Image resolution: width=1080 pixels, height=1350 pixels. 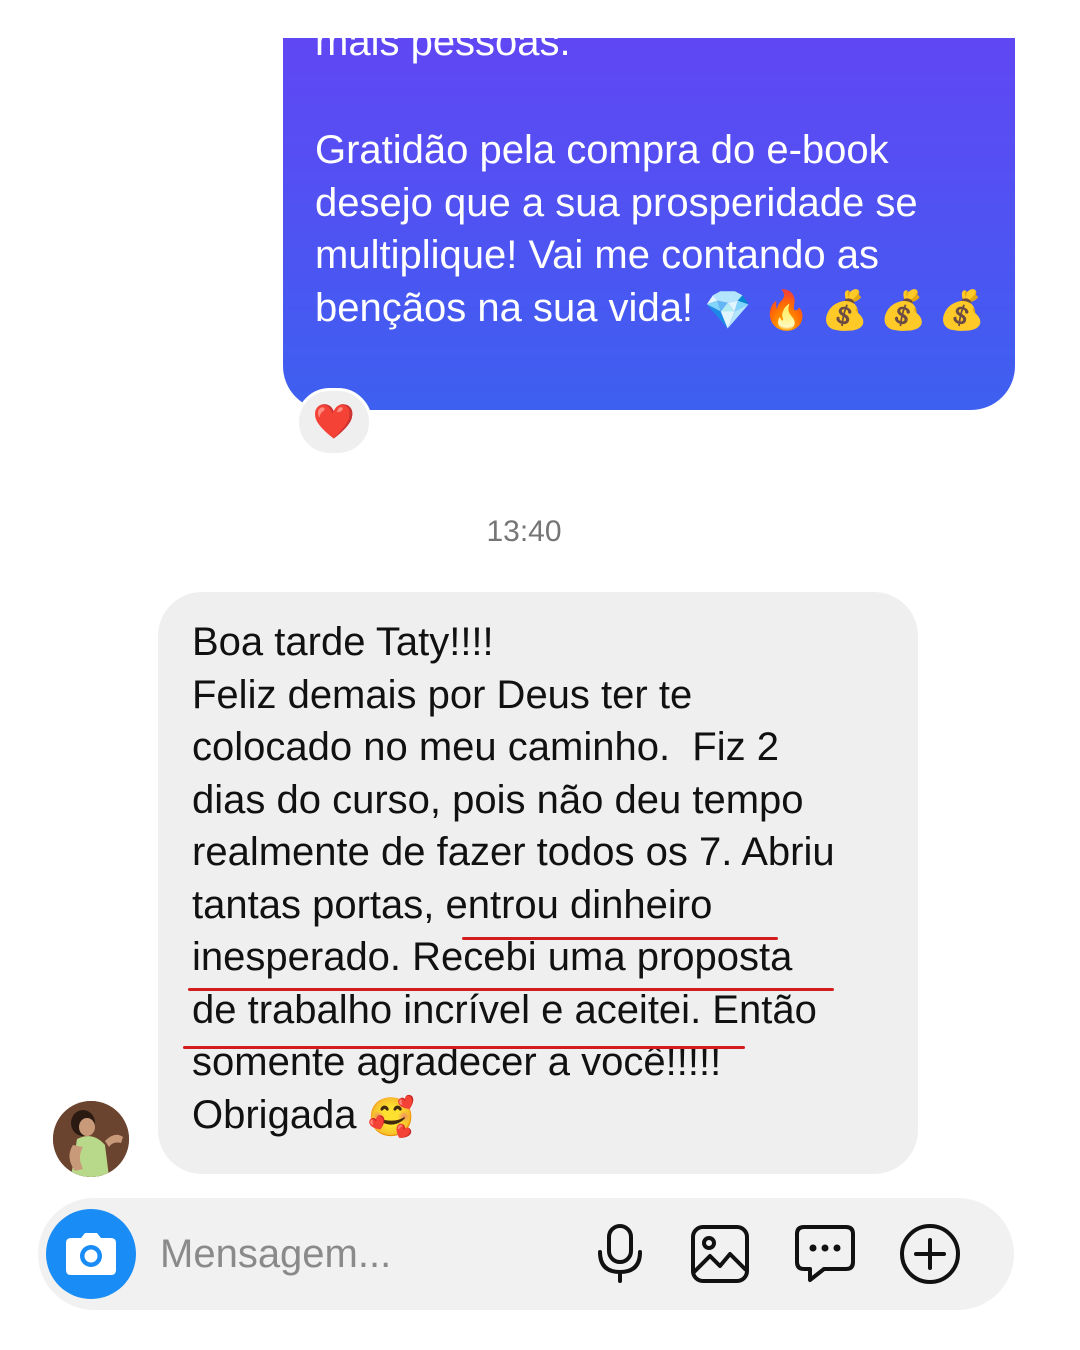 I want to click on message-input, so click(x=360, y=1254).